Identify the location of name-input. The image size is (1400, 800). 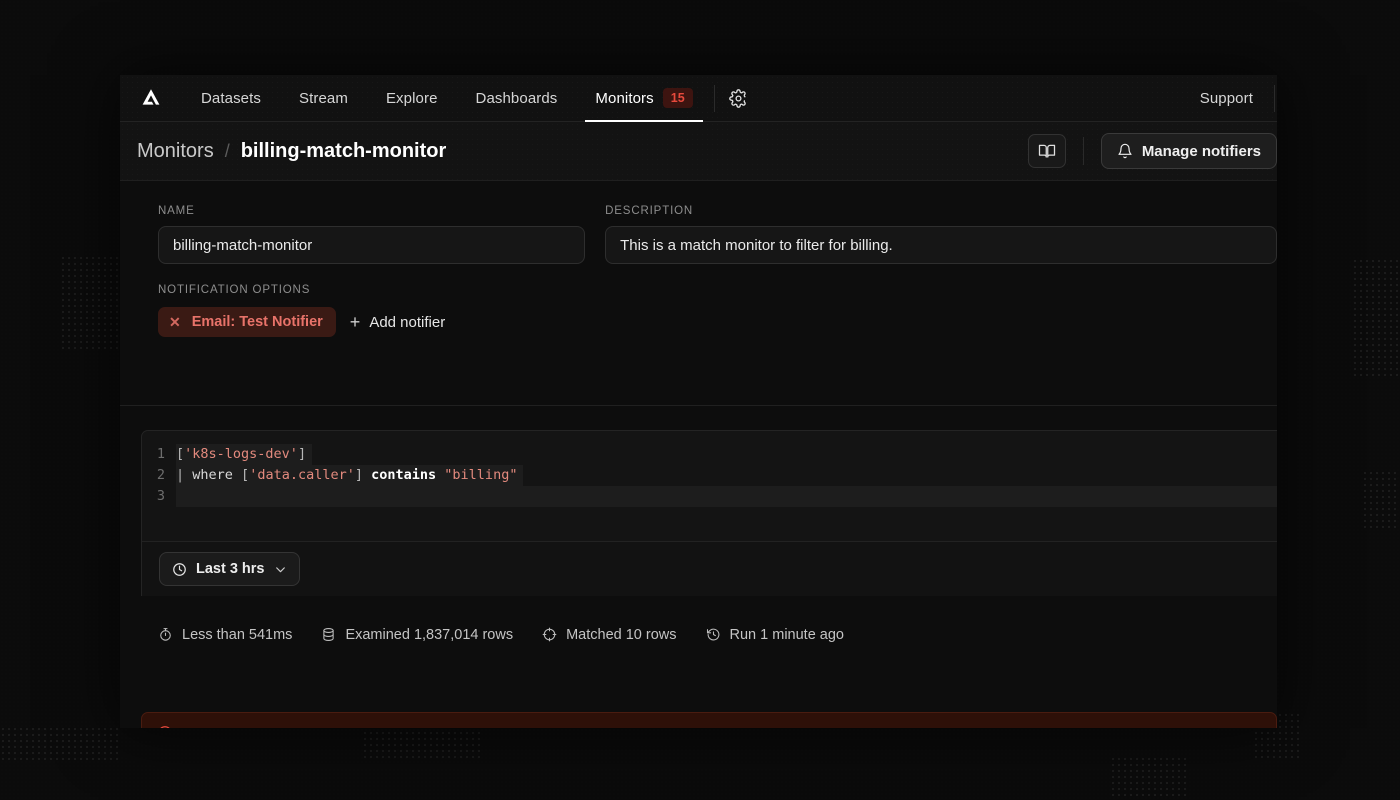
(372, 245).